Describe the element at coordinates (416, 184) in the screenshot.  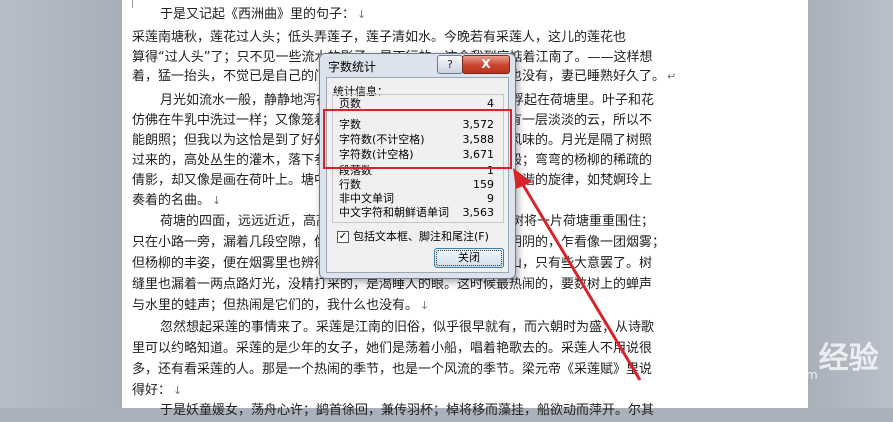
I see `stat-lines: 行数 159` at that location.